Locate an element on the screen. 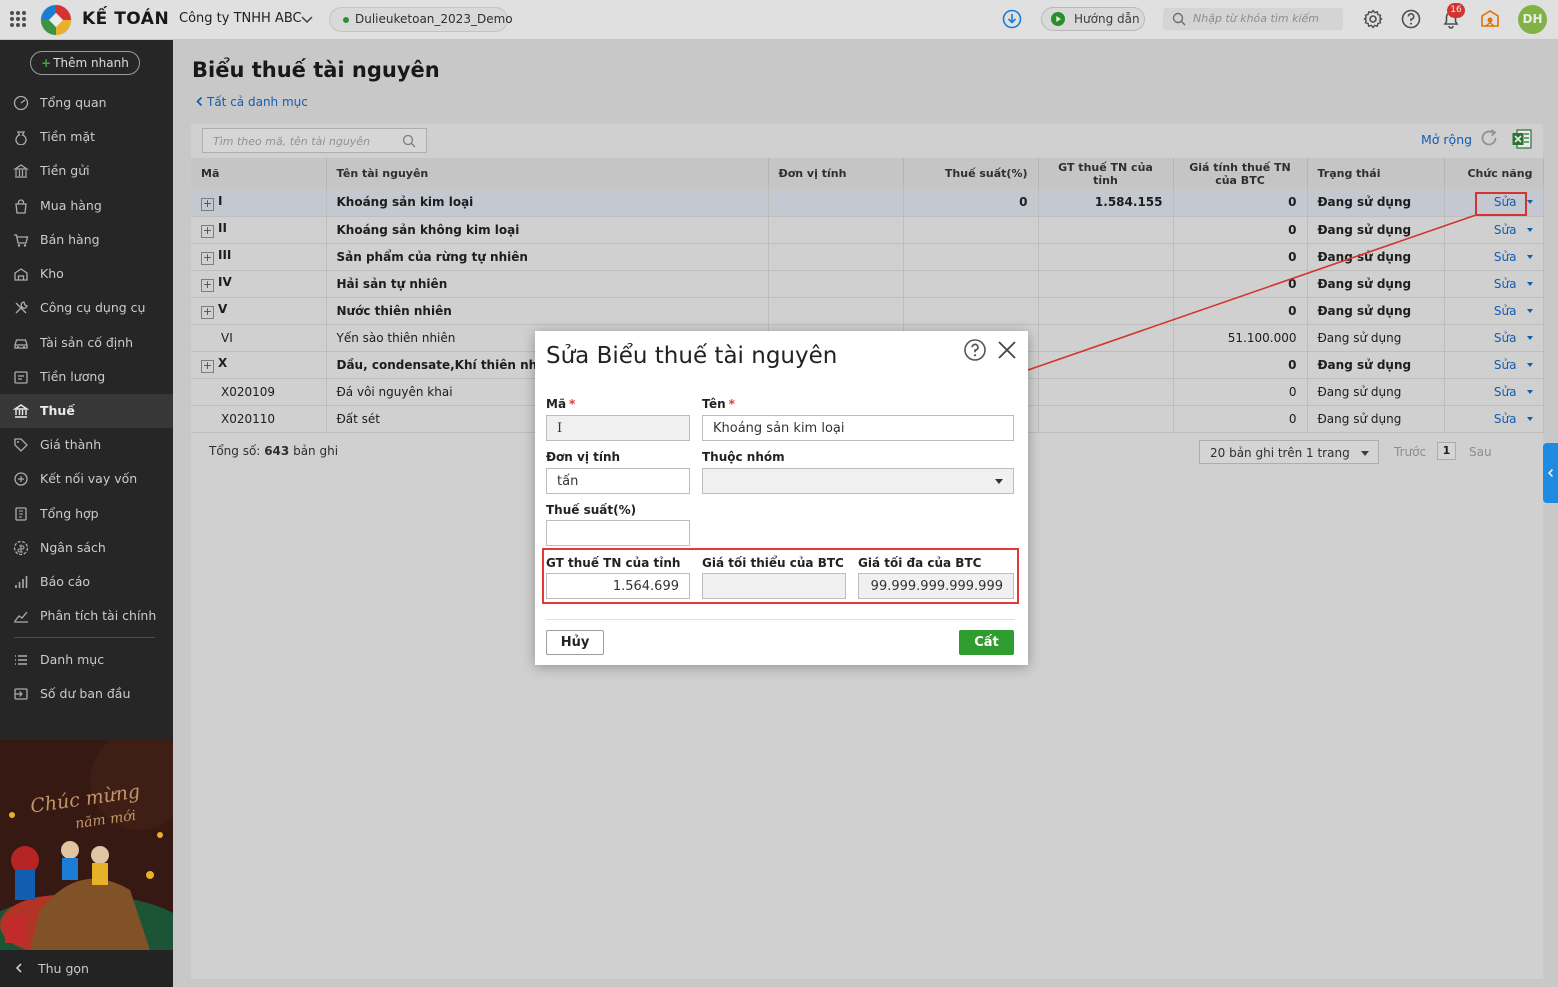  province-value-input: 1.564.699 is located at coordinates (618, 586).